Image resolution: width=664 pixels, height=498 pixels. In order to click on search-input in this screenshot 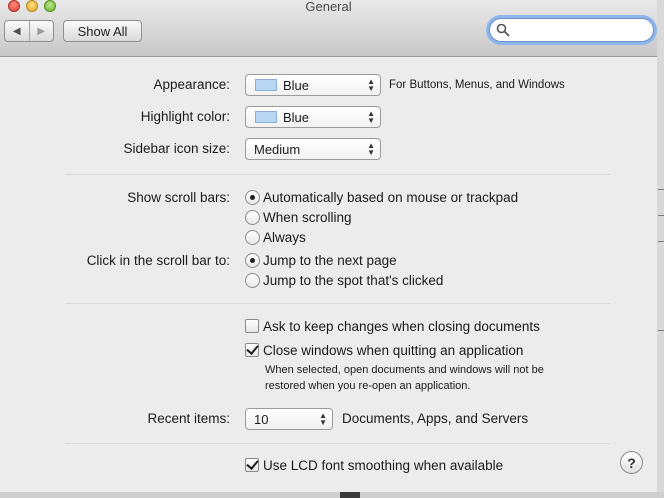, I will do `click(580, 30)`.